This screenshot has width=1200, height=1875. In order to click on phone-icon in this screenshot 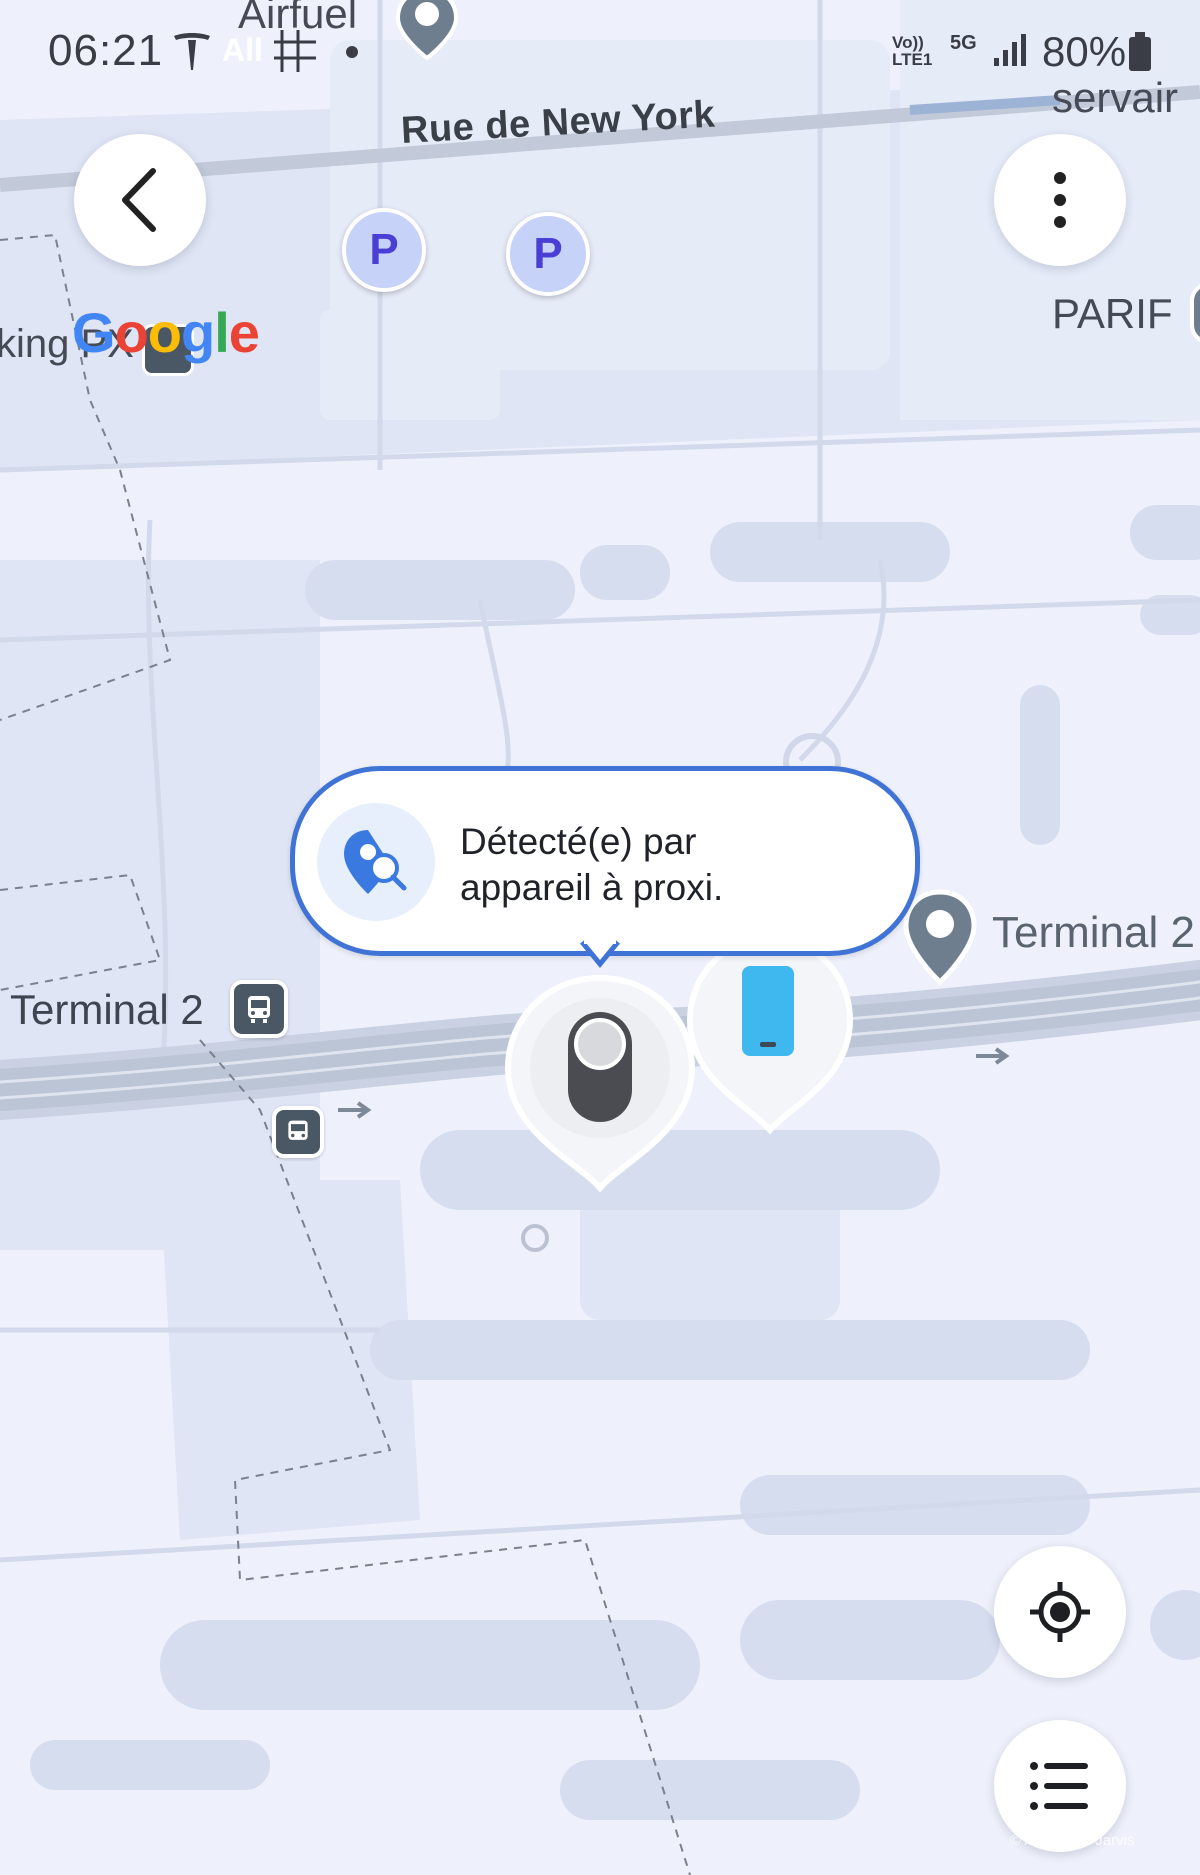, I will do `click(768, 1011)`.